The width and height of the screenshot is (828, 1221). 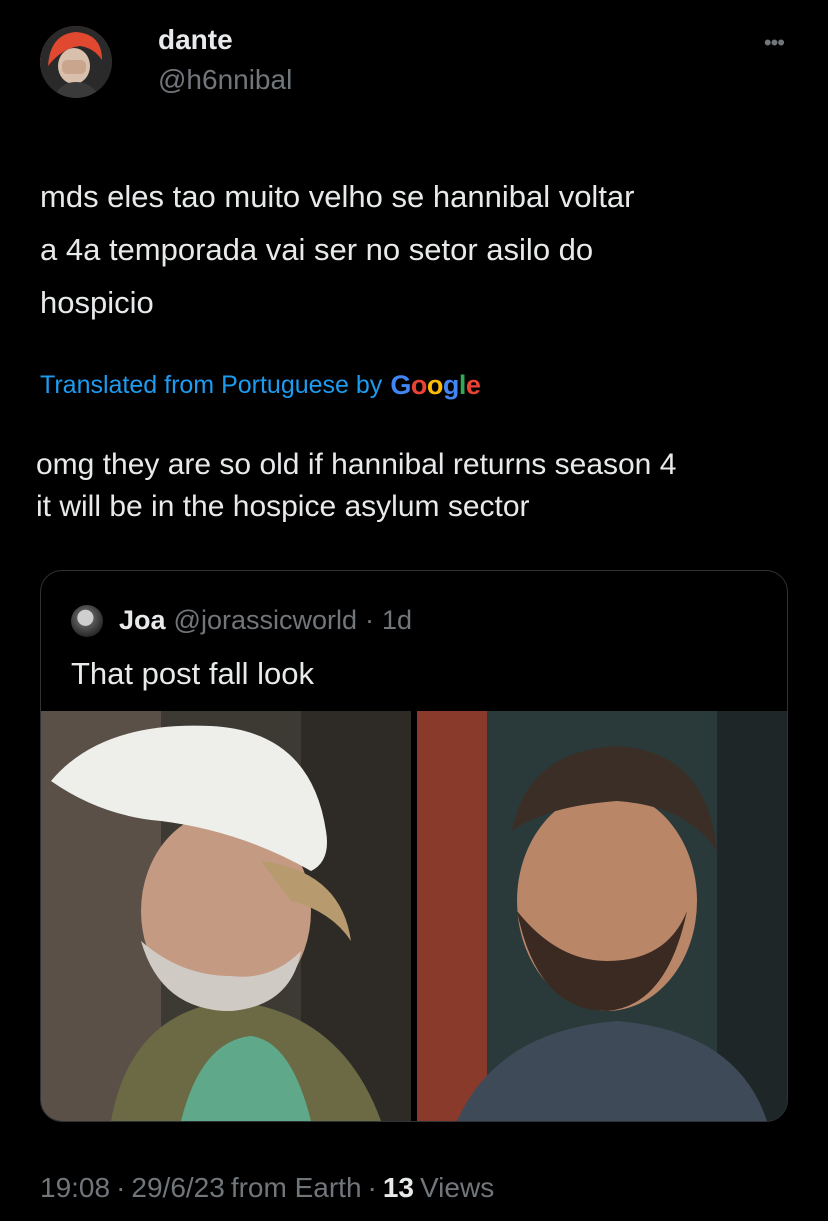 I want to click on quoted-author-handle: @jorassicworld, so click(x=265, y=620).